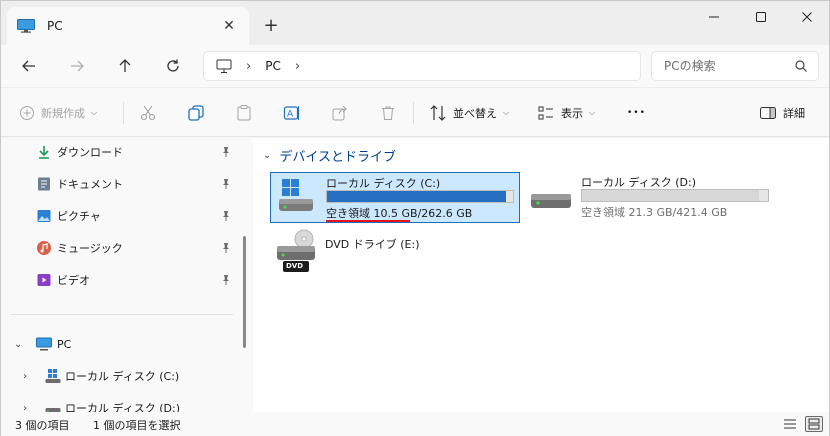 The height and width of the screenshot is (436, 830). I want to click on drive-tile-c: ローカル ディスク (C:) 空き領域 10.5 GB/262.6 GB, so click(395, 197).